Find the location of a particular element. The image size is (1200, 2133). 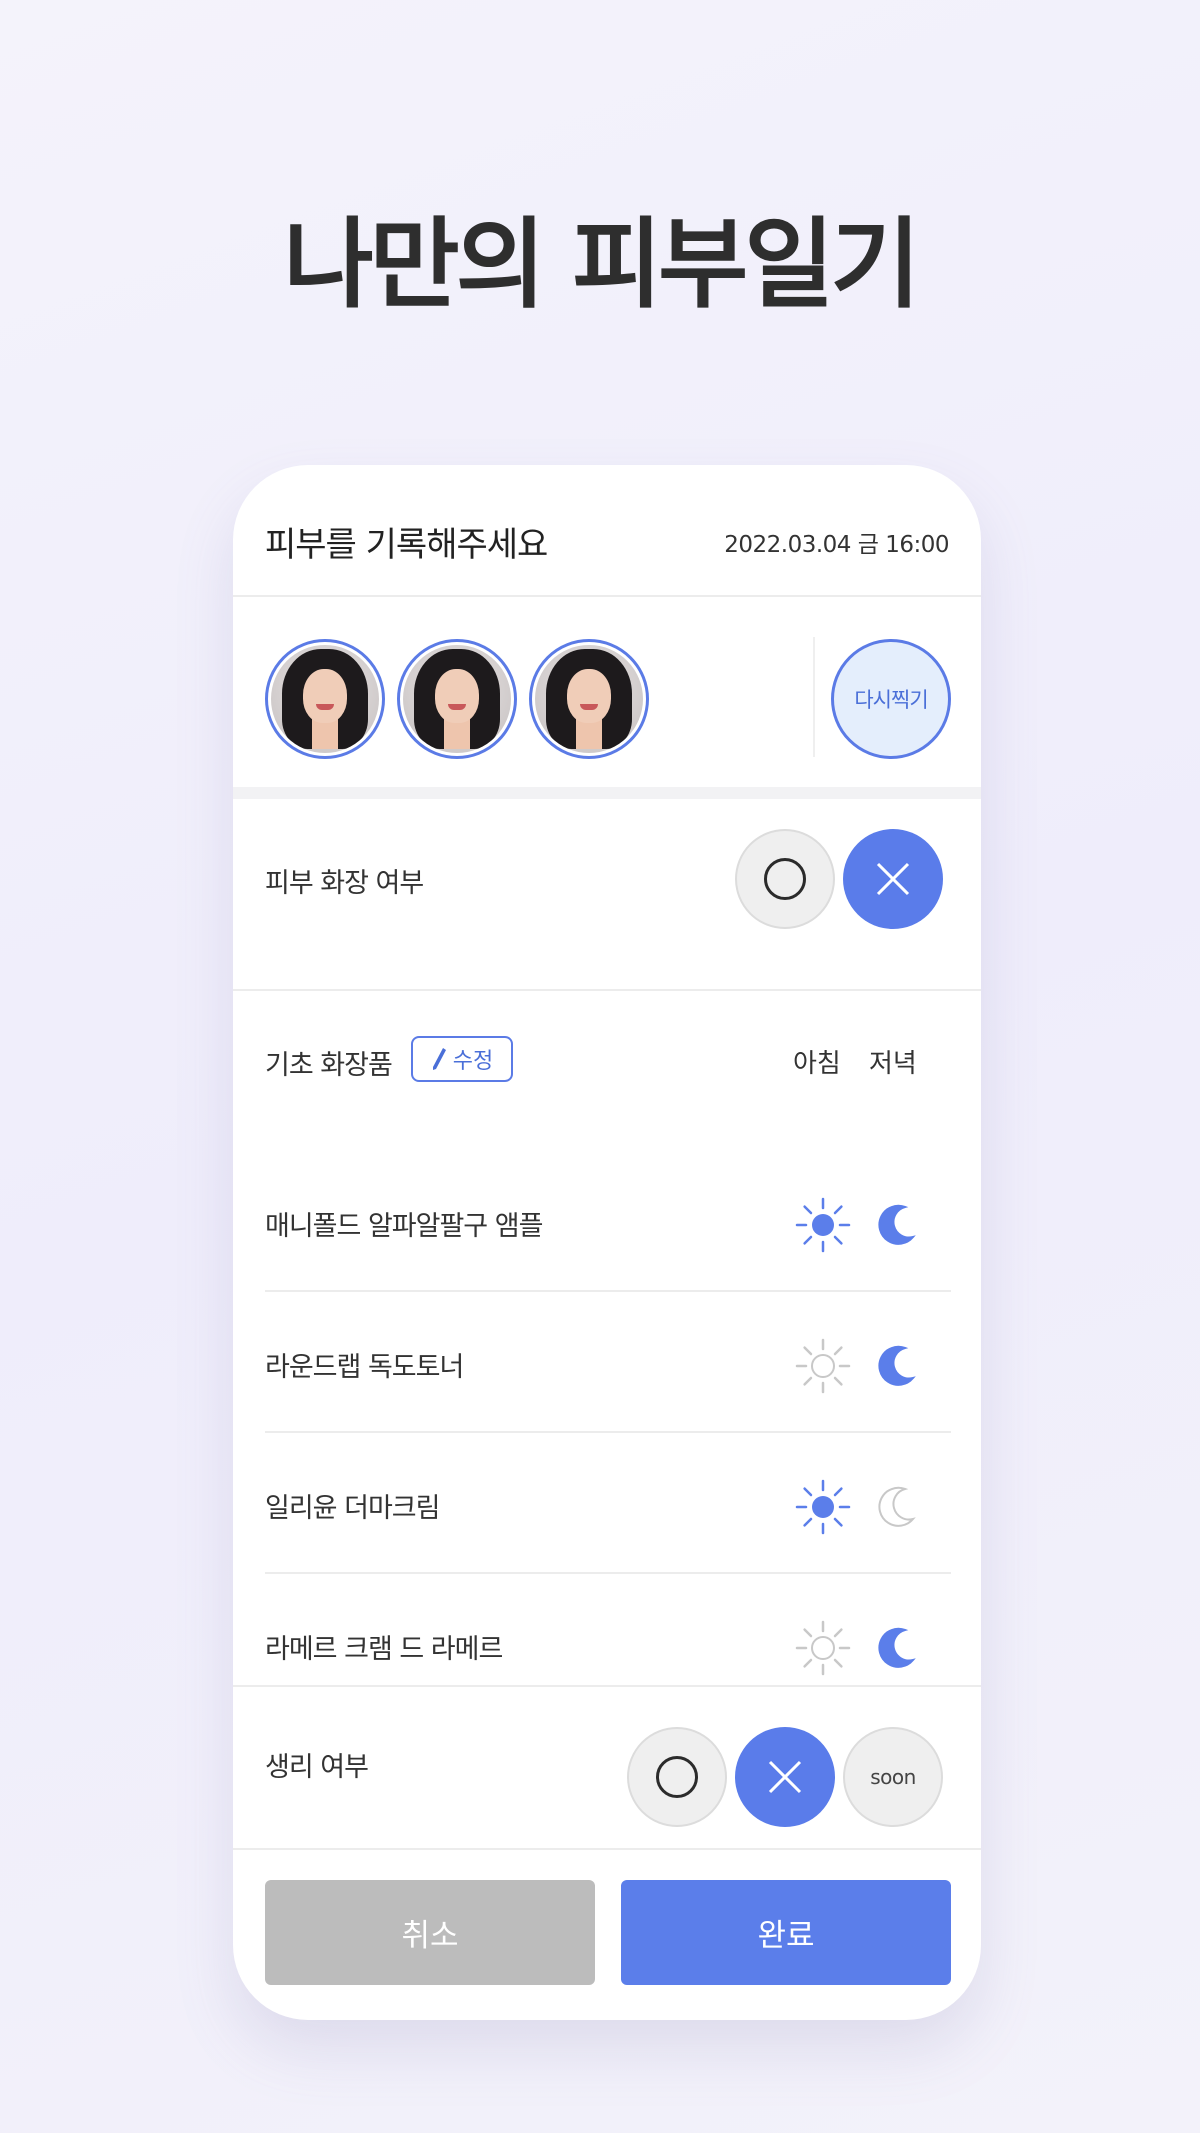

edit-label: 수정 is located at coordinates (473, 1061).